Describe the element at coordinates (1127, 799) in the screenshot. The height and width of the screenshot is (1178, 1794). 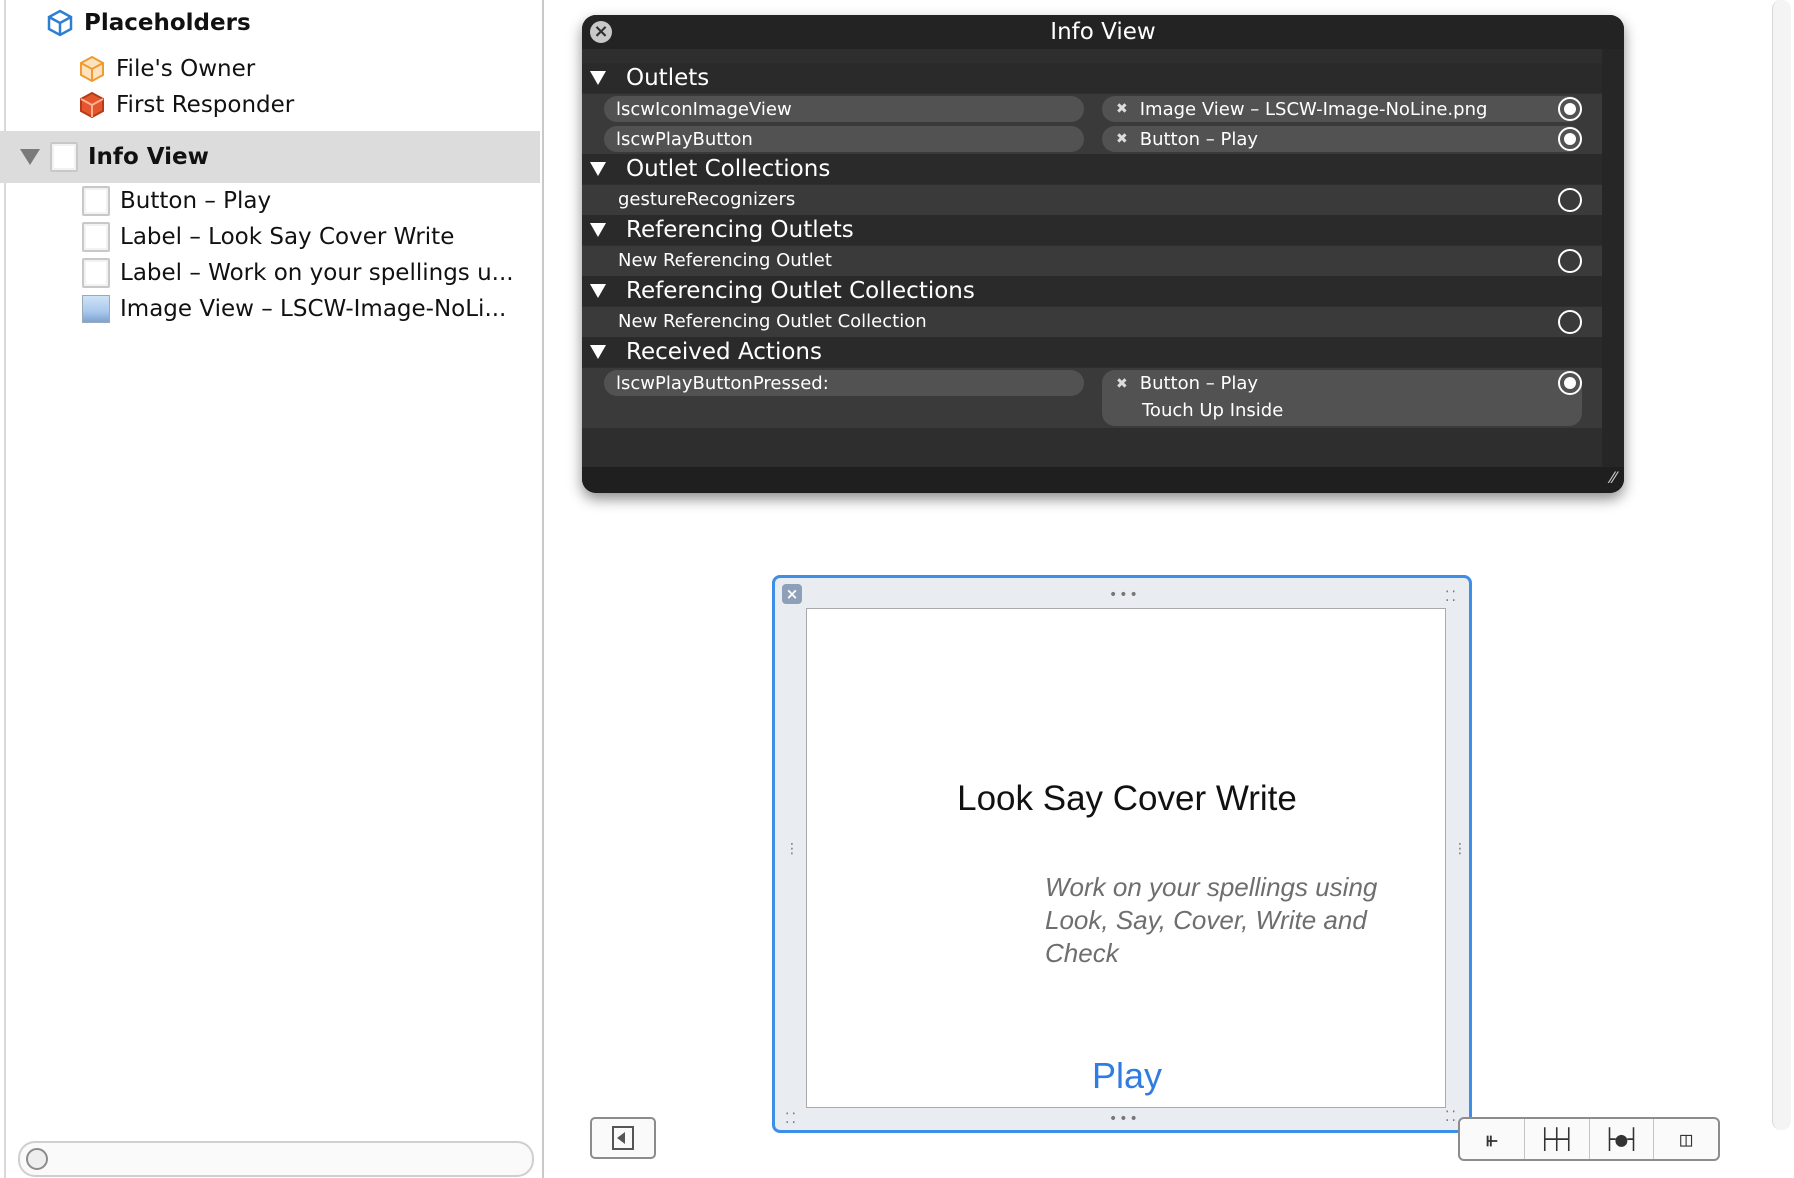
I see `view-title-label: Look Say Cover Write` at that location.